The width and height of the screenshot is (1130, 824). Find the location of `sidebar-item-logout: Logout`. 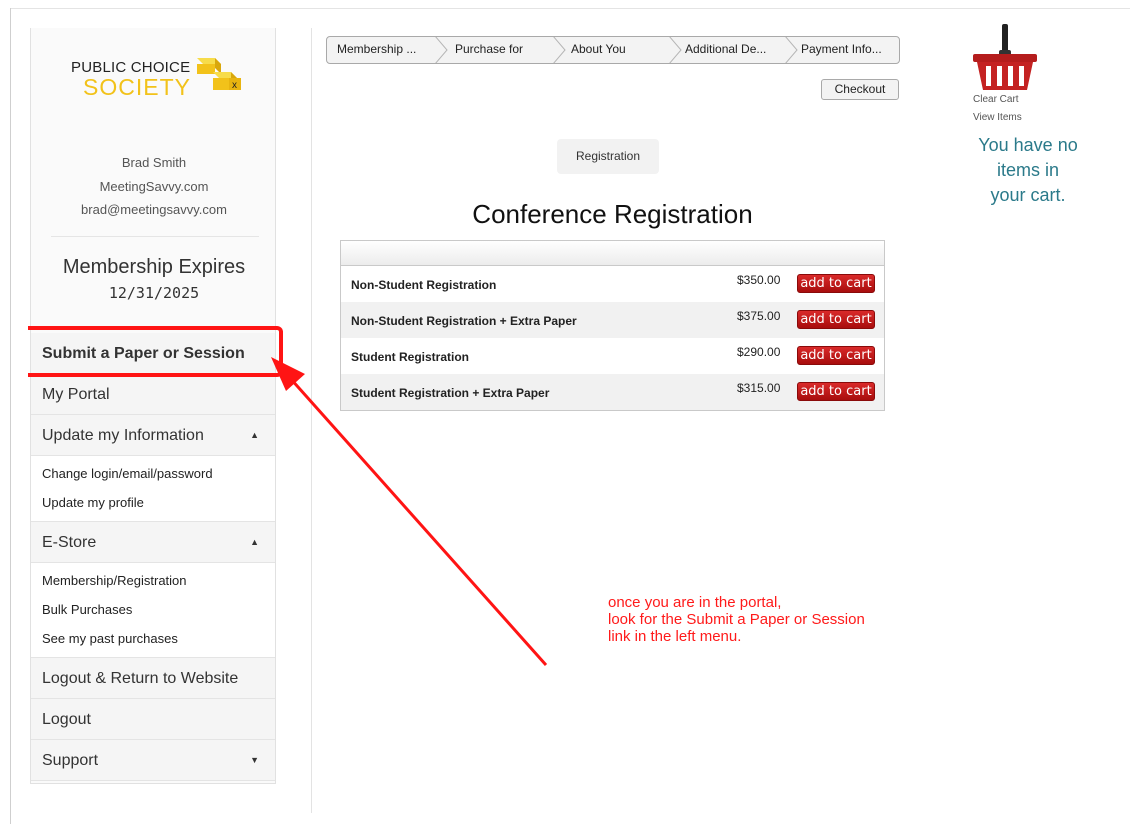

sidebar-item-logout: Logout is located at coordinates (153, 719).